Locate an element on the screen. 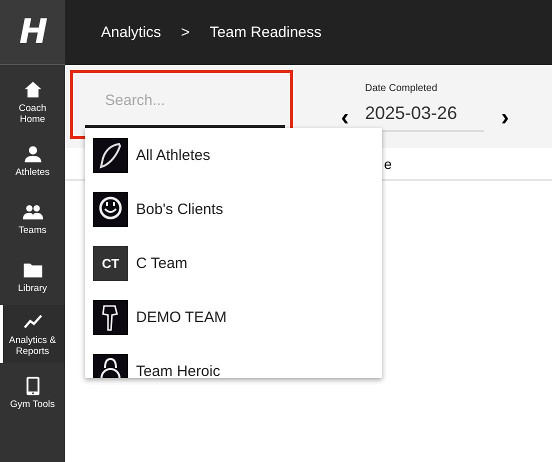  team-option: CT C Team is located at coordinates (233, 263).